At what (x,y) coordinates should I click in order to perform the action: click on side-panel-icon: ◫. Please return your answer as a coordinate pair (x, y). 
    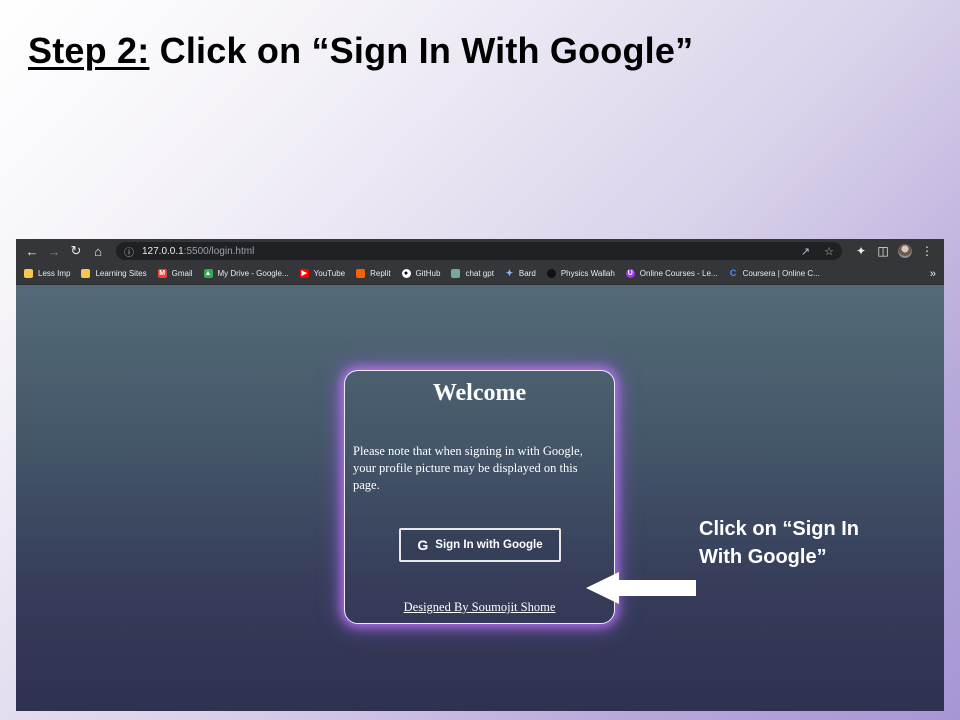
    Looking at the image, I should click on (883, 251).